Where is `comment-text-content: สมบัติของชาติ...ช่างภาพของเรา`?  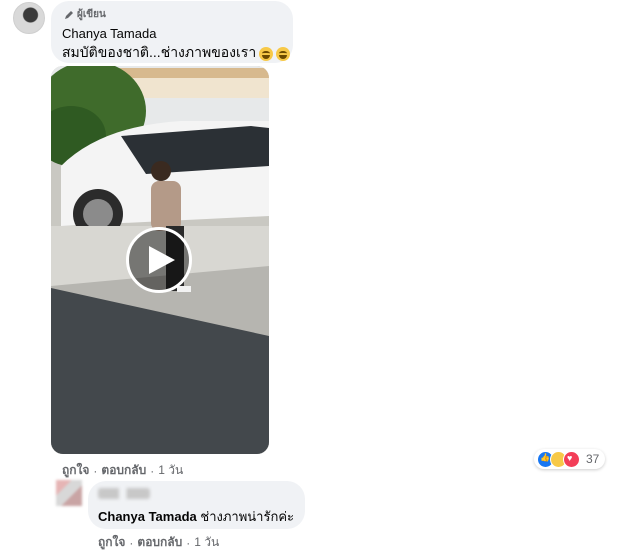 comment-text-content: สมบัติของชาติ...ช่างภาพของเรา is located at coordinates (159, 52).